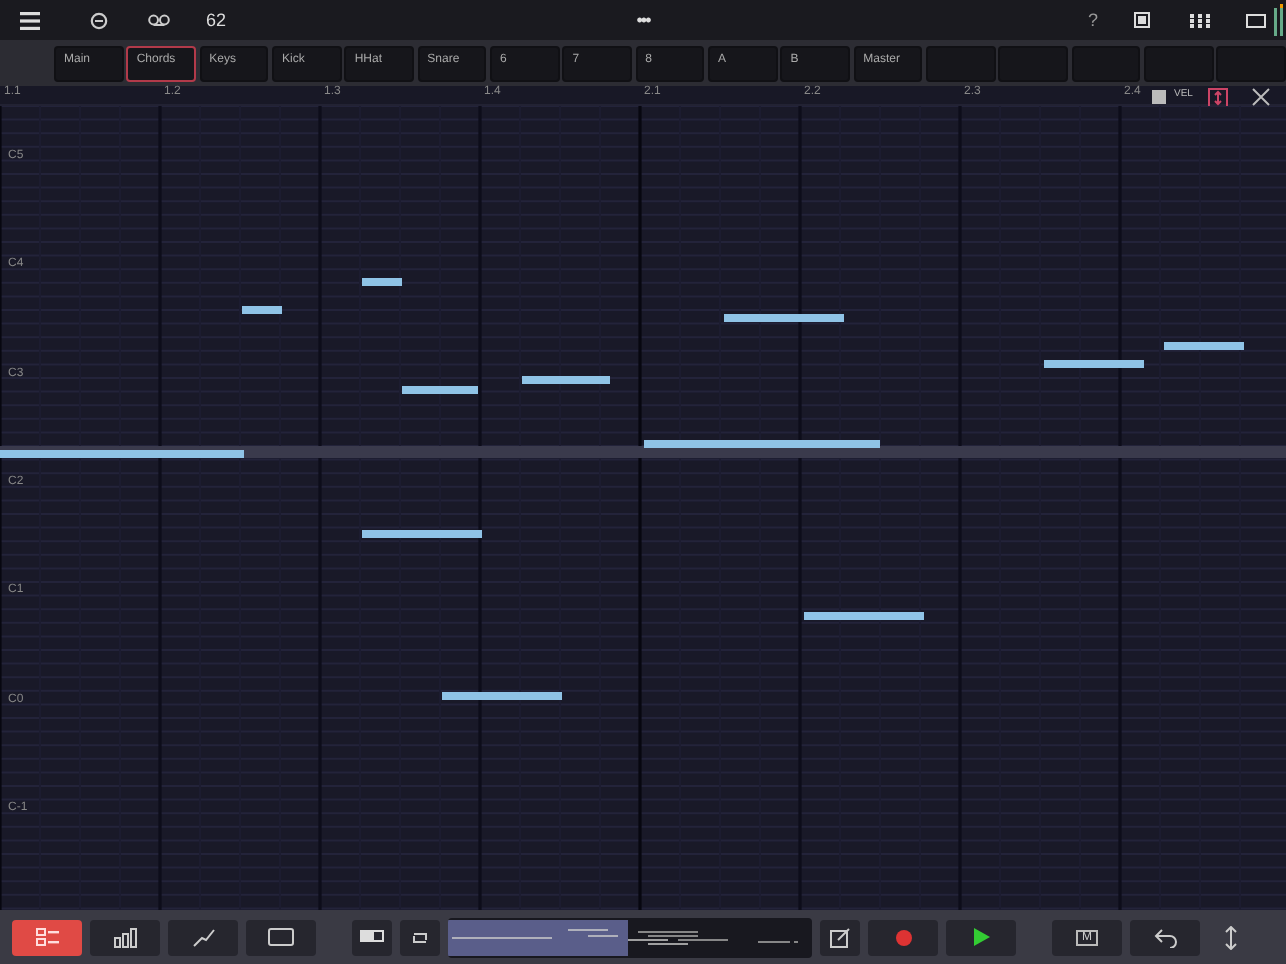  Describe the element at coordinates (630, 937) in the screenshot. I see `song-overview-drawing` at that location.